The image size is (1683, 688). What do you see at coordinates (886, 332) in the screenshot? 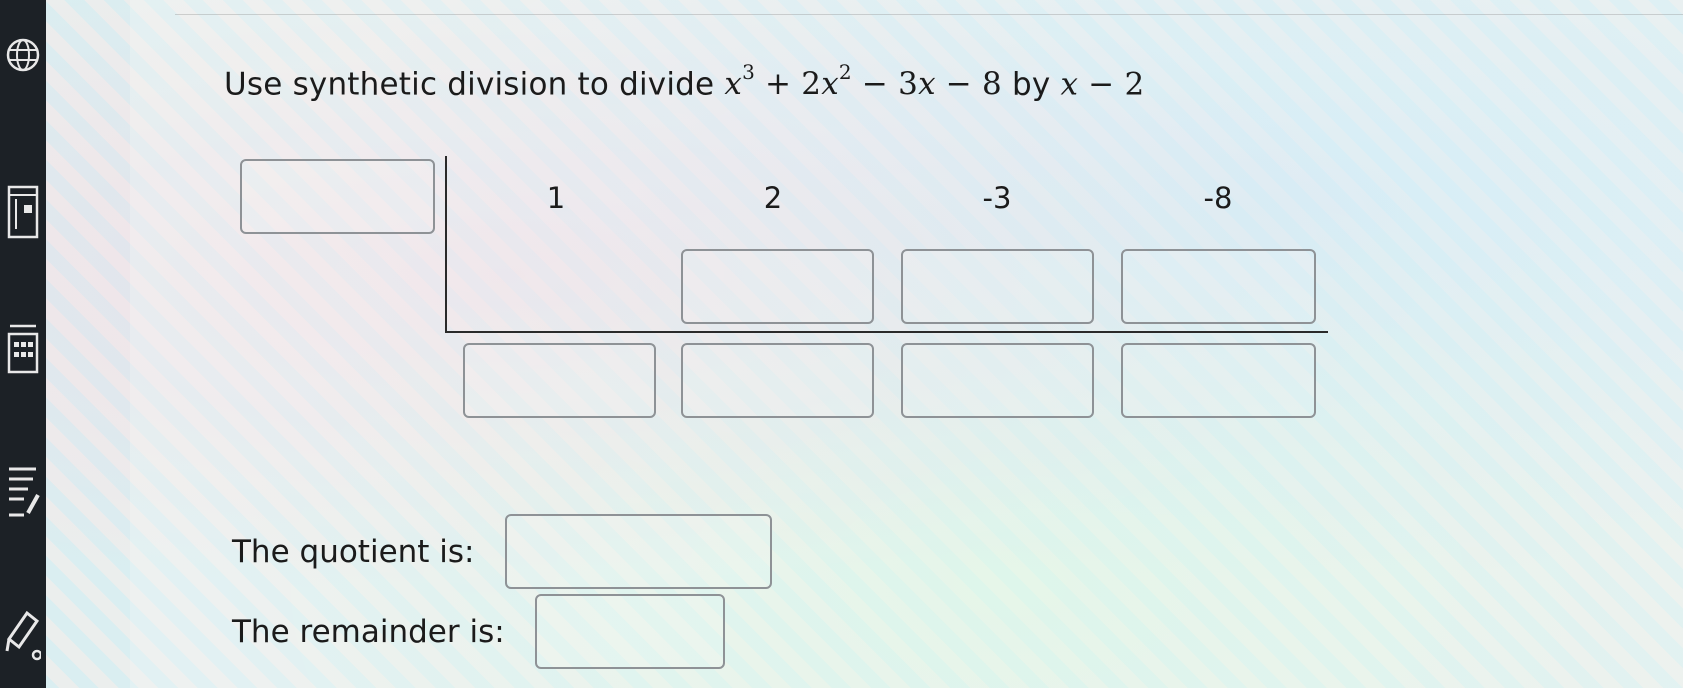
I see `division-horizontal-bar` at bounding box center [886, 332].